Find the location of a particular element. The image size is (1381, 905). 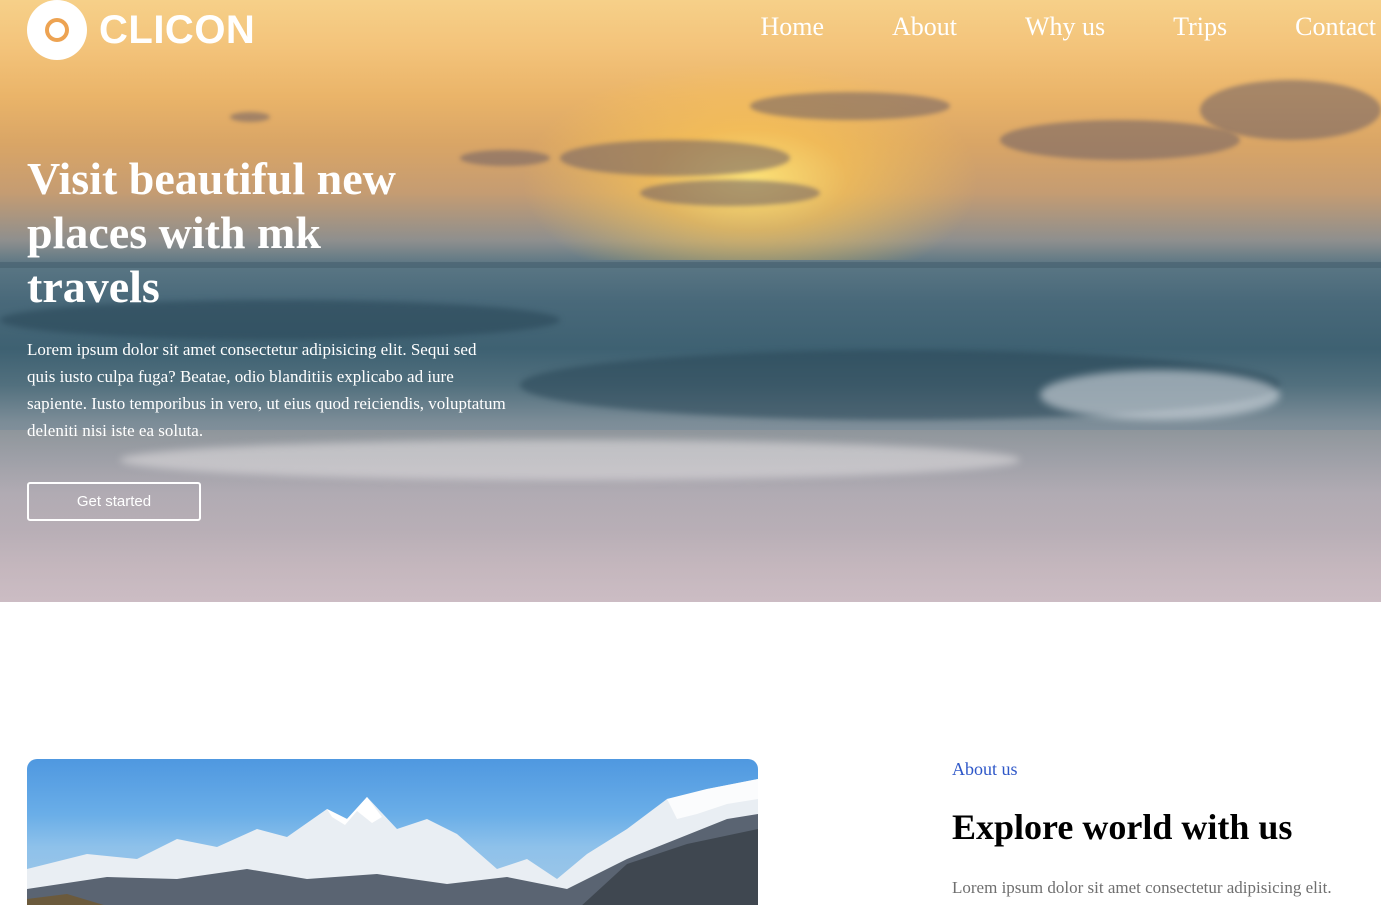

get-started-button: Get started is located at coordinates (114, 501).